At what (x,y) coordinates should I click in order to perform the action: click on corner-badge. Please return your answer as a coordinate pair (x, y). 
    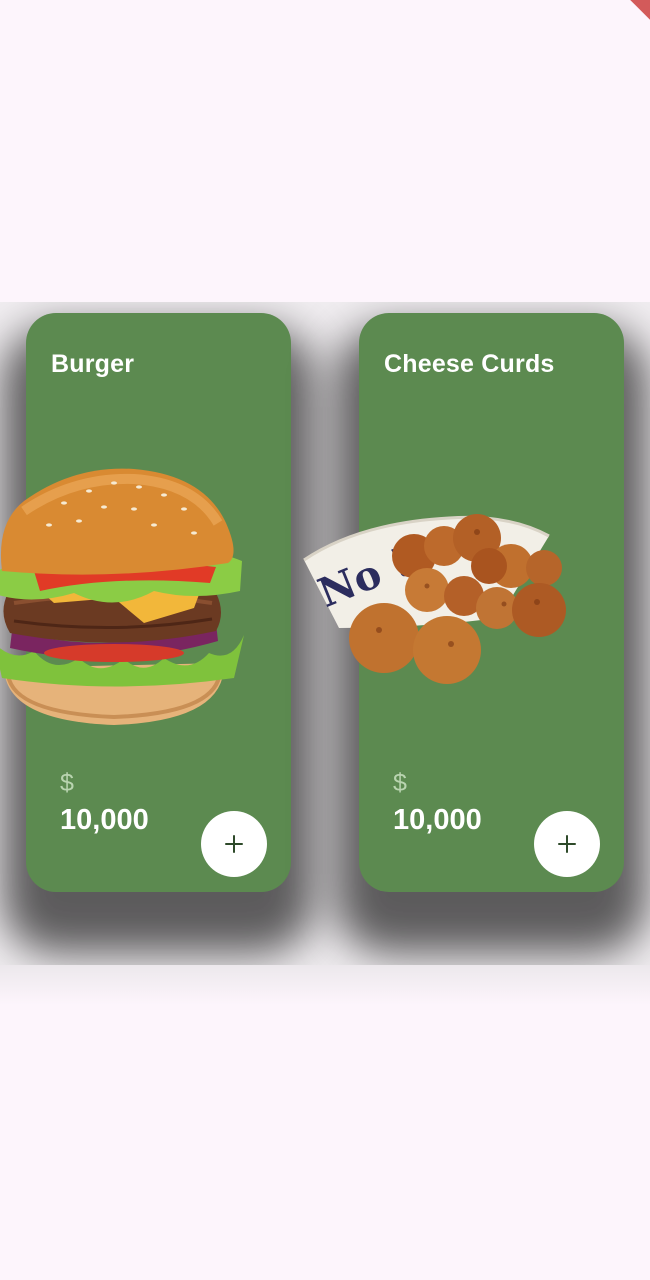
    Looking at the image, I should click on (640, 10).